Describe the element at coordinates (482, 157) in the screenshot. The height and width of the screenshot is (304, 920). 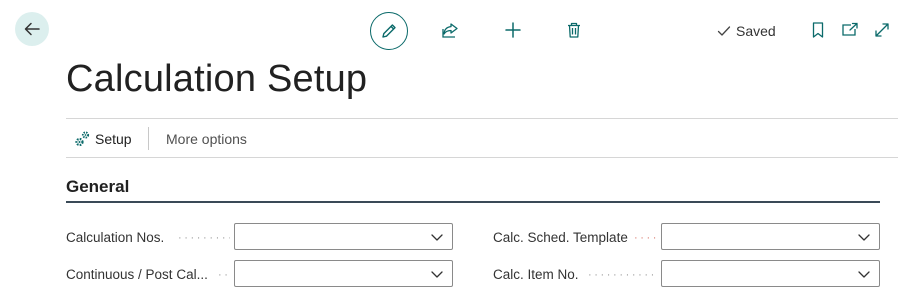
I see `actionbar-bottom-divider` at that location.